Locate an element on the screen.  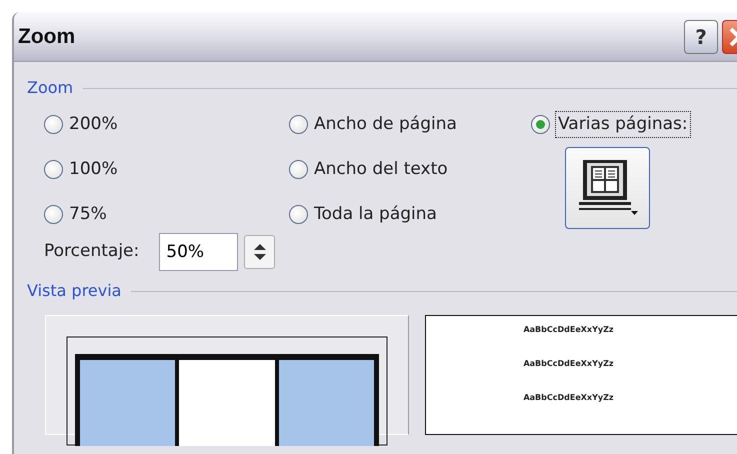
option-label: 75% is located at coordinates (88, 215).